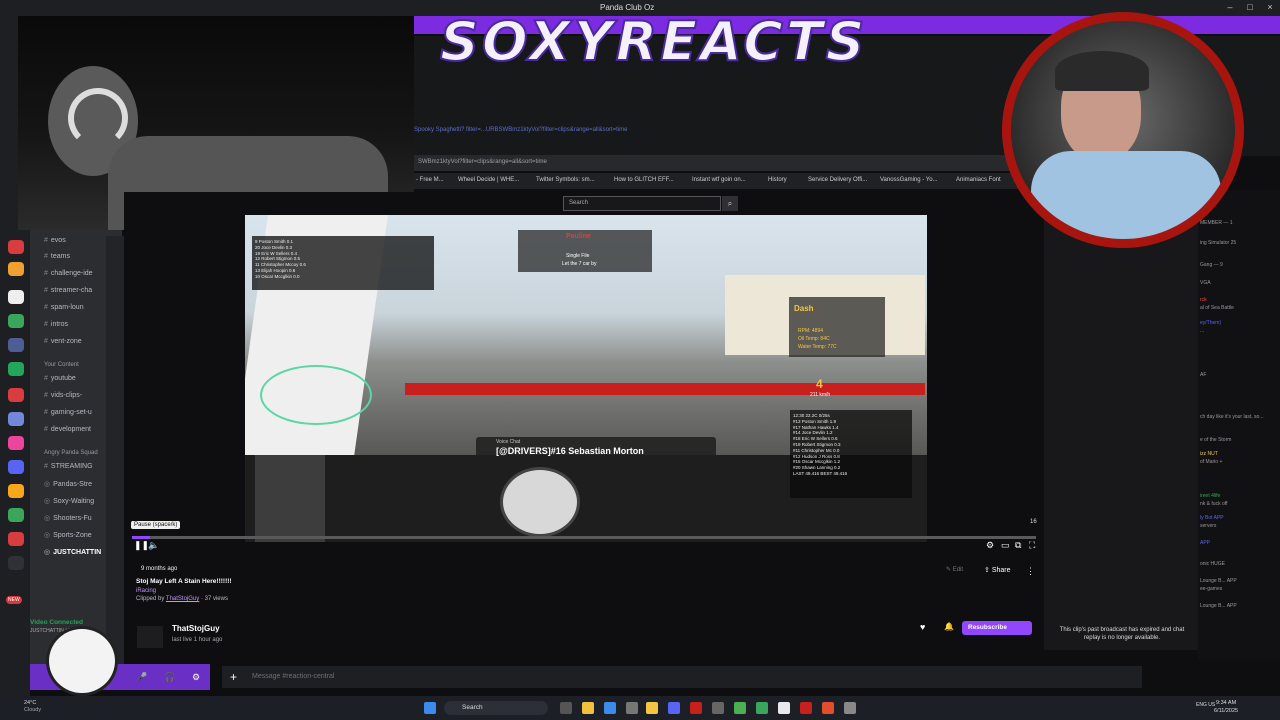  Describe the element at coordinates (68, 535) in the screenshot. I see `channel-item: ◎ Sports-Zone` at that location.